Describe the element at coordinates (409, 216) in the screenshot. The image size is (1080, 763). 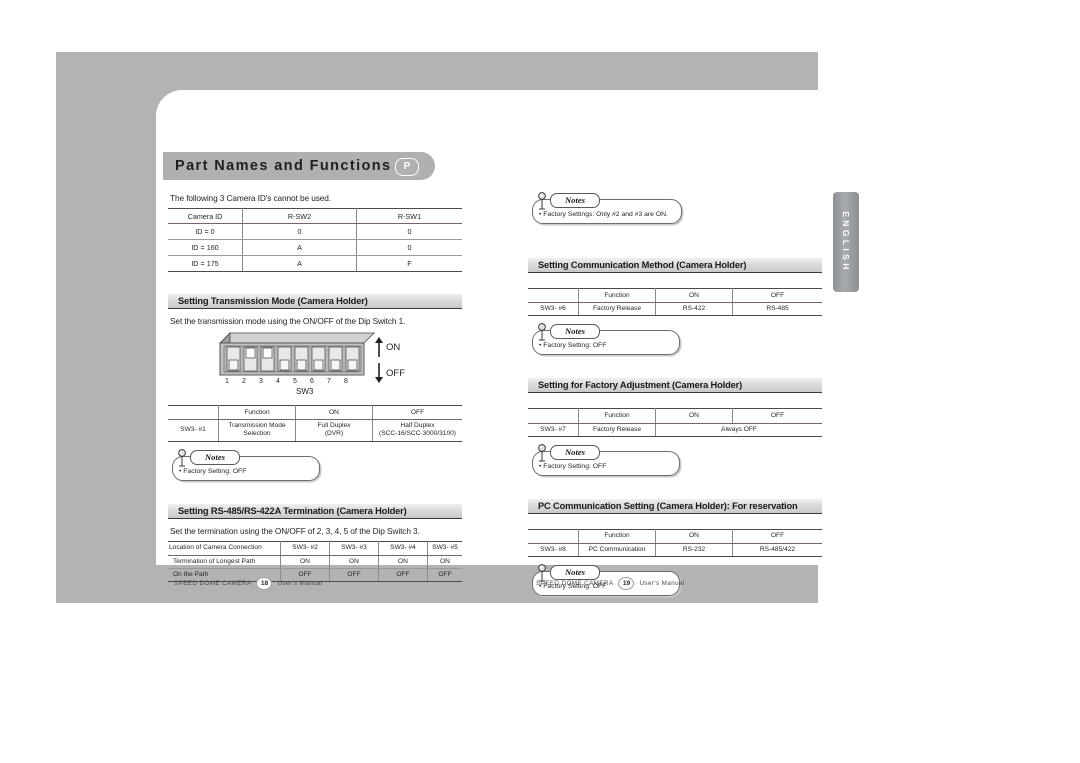
I see `th-rsw1: R-SW1` at that location.